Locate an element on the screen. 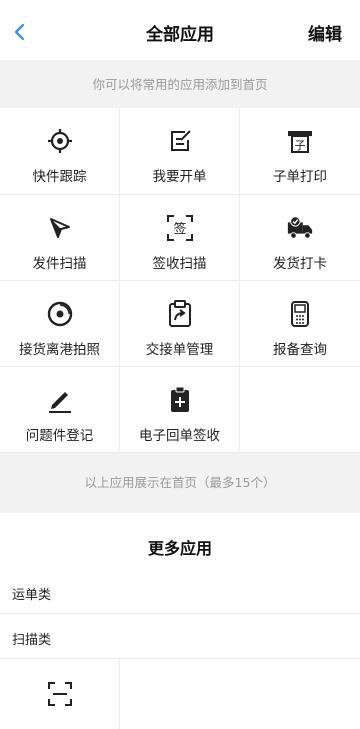  app-label: 快件跟踪 is located at coordinates (59, 177).